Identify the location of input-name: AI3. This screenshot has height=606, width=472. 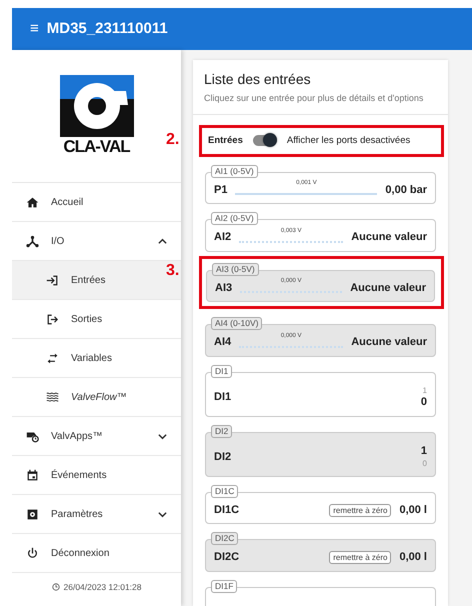
(223, 288).